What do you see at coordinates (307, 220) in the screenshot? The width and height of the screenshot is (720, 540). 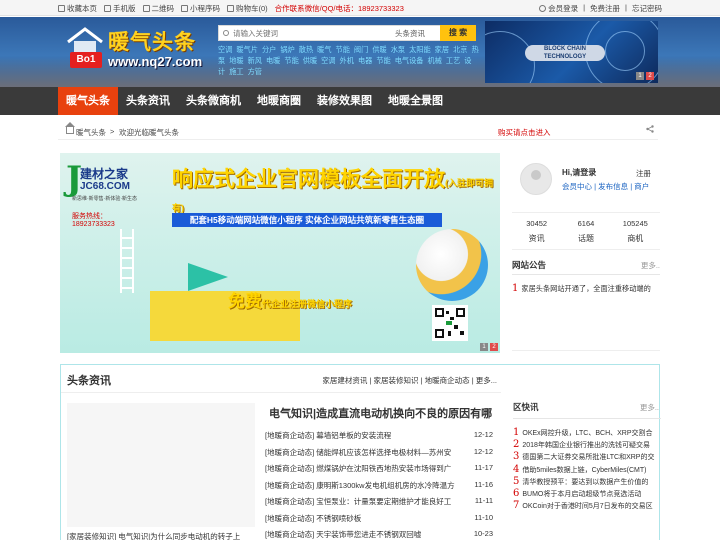 I see `slide-subtitle: 配套H5移动端网站微信小程序 实体企业网站共筑新零售生态圈` at bounding box center [307, 220].